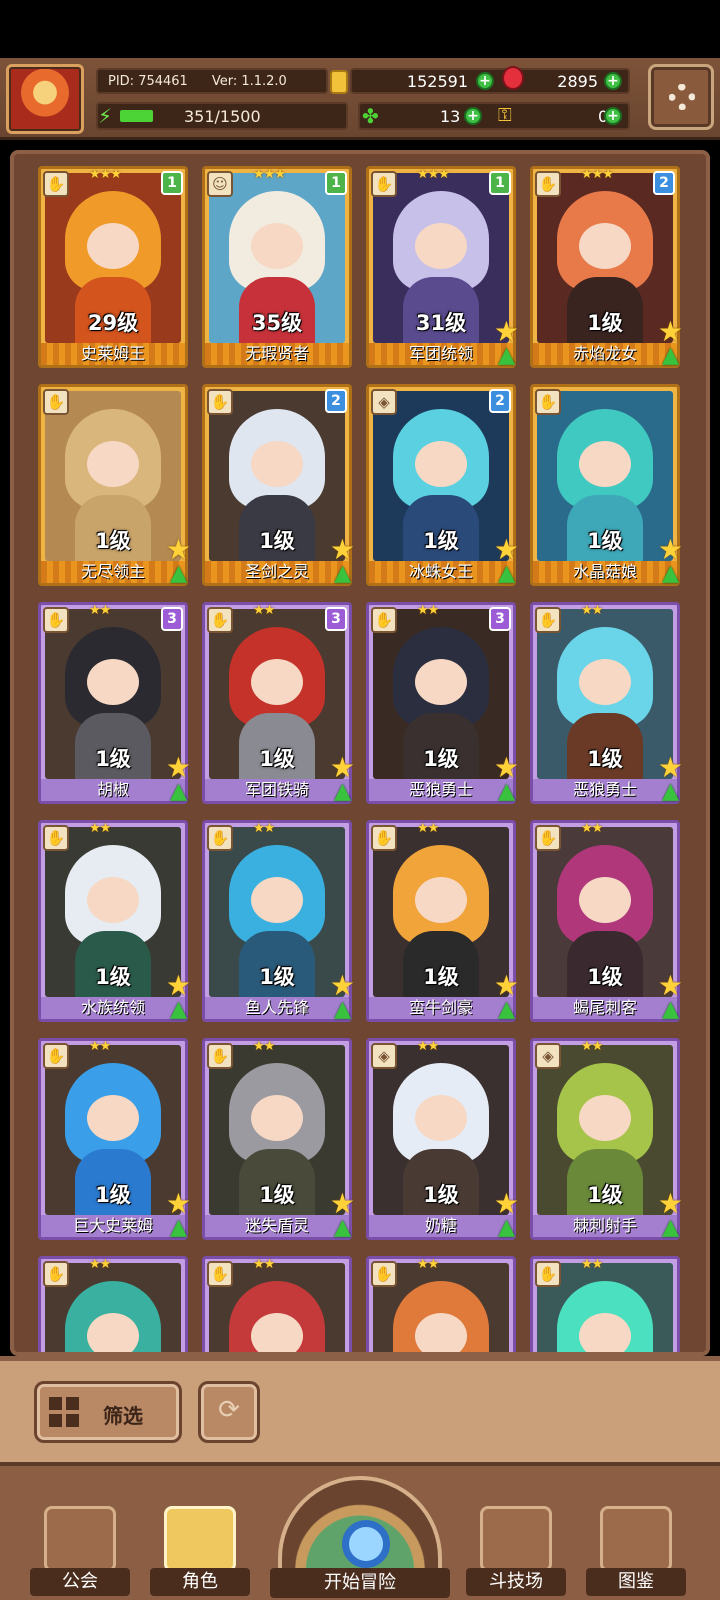 The image size is (720, 1600). Describe the element at coordinates (606, 267) in the screenshot. I see `character-card: ✋ ★★★ 2 1级 赤焰龙女 ★ ▲` at that location.